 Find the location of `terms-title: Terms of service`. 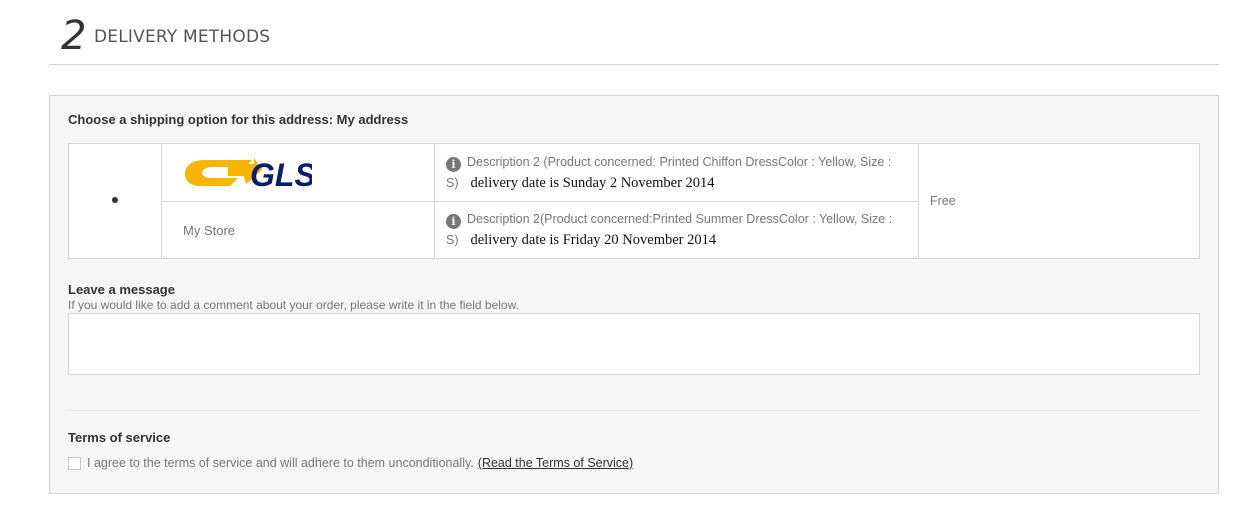

terms-title: Terms of service is located at coordinates (119, 437).